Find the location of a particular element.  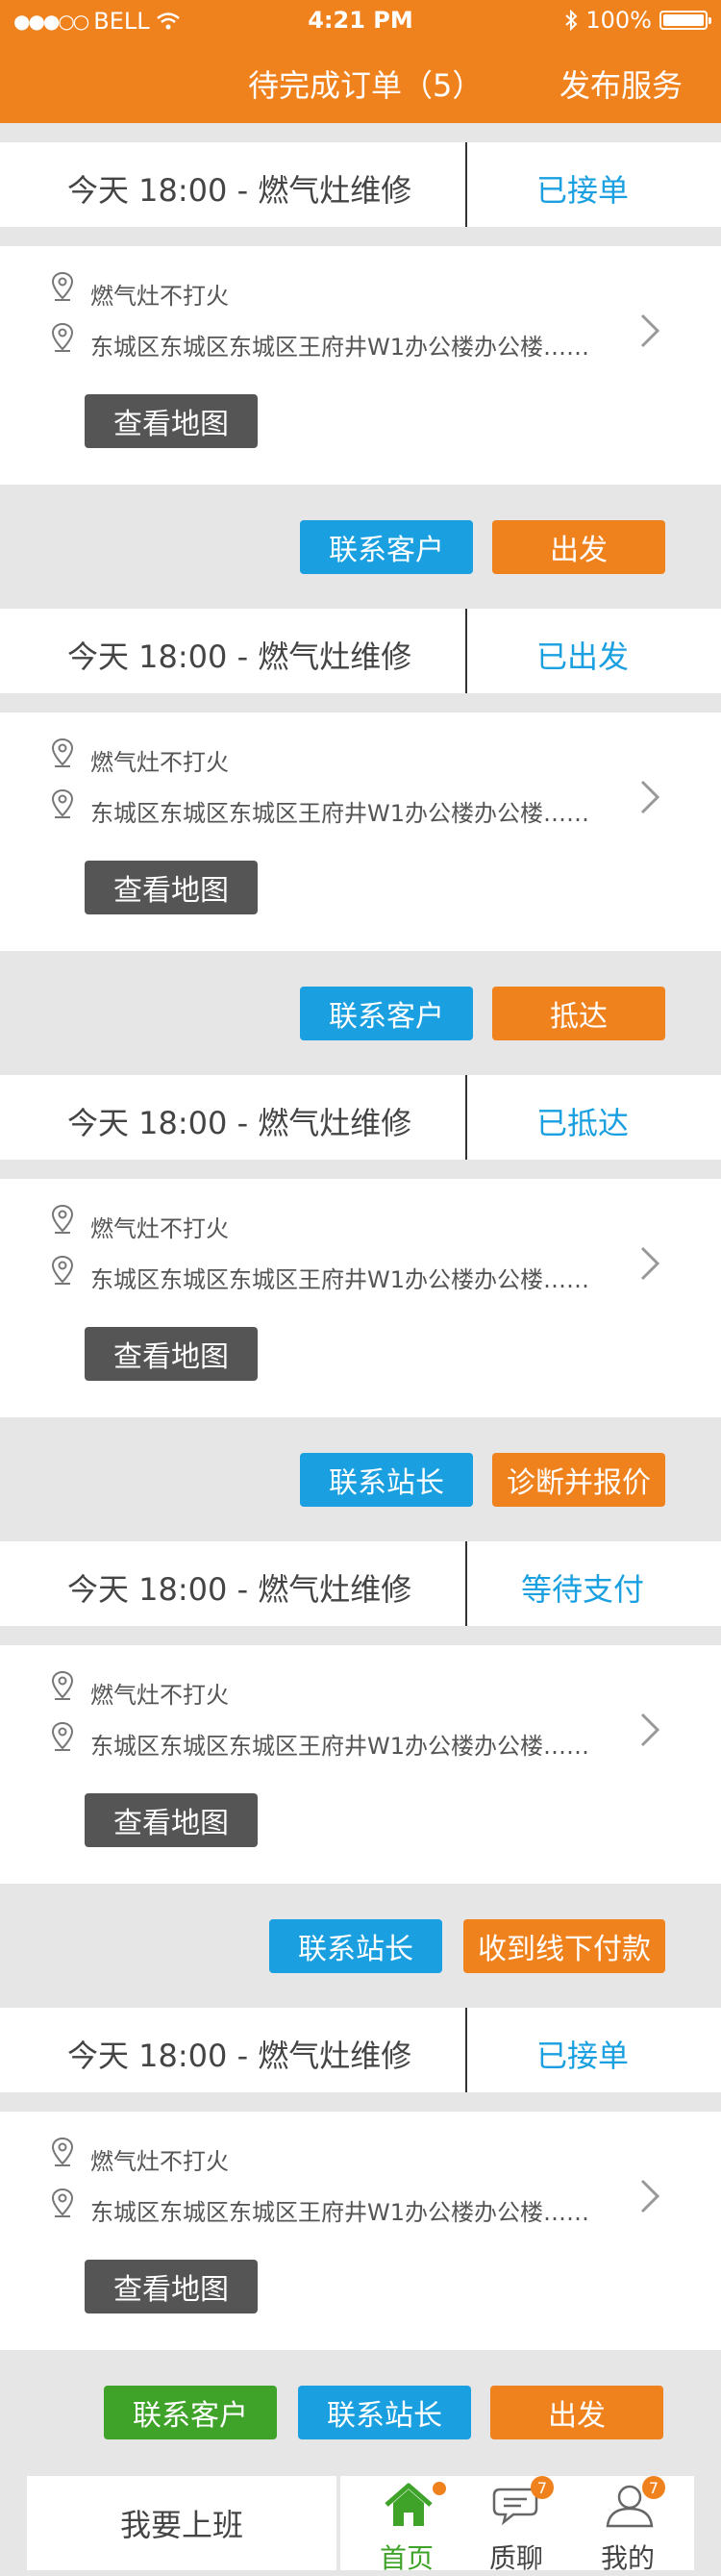

tab-home: 首页 is located at coordinates (407, 2525).